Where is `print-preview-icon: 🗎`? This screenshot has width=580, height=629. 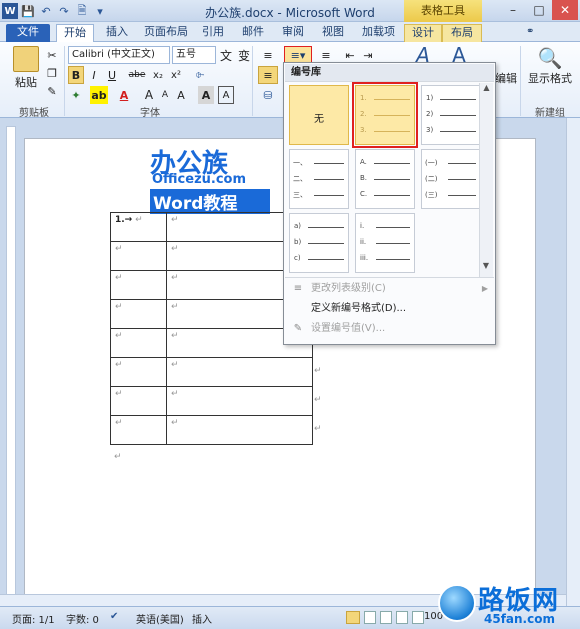 print-preview-icon: 🗎 is located at coordinates (82, 11).